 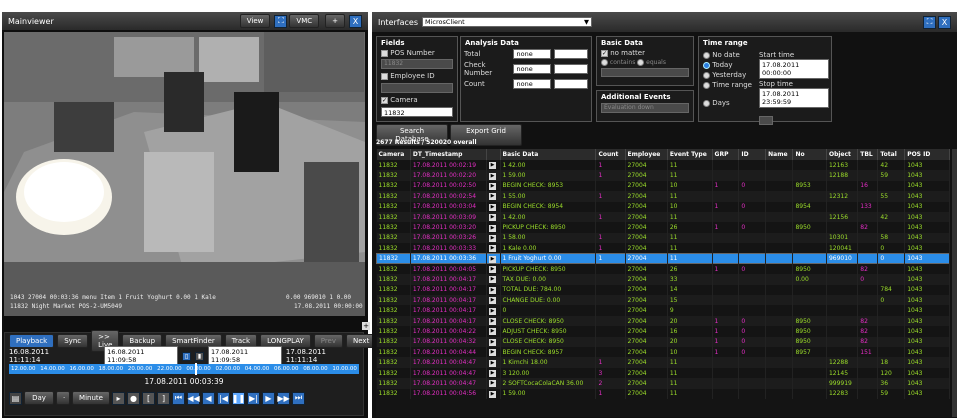 What do you see at coordinates (304, 21) in the screenshot?
I see `vmc-button: VMC` at bounding box center [304, 21].